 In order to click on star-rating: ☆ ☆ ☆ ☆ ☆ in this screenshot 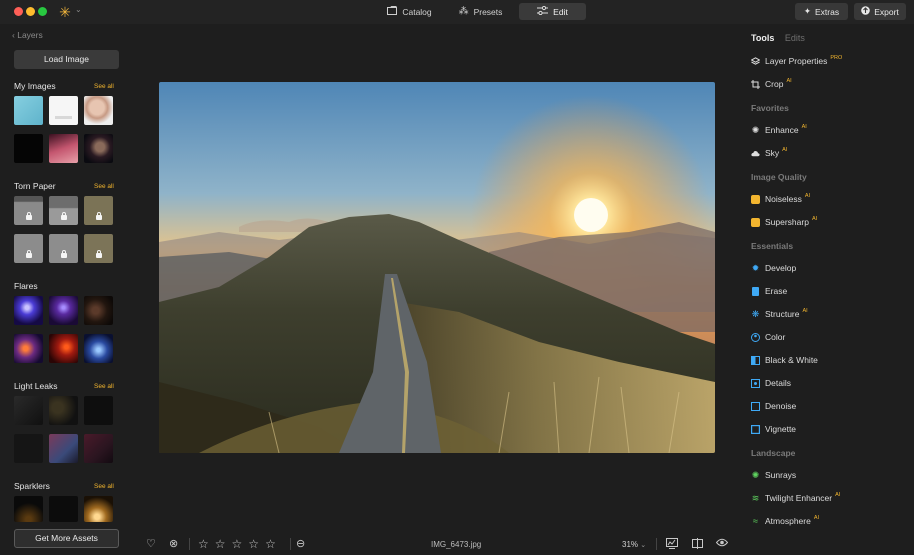, I will do `click(237, 544)`.